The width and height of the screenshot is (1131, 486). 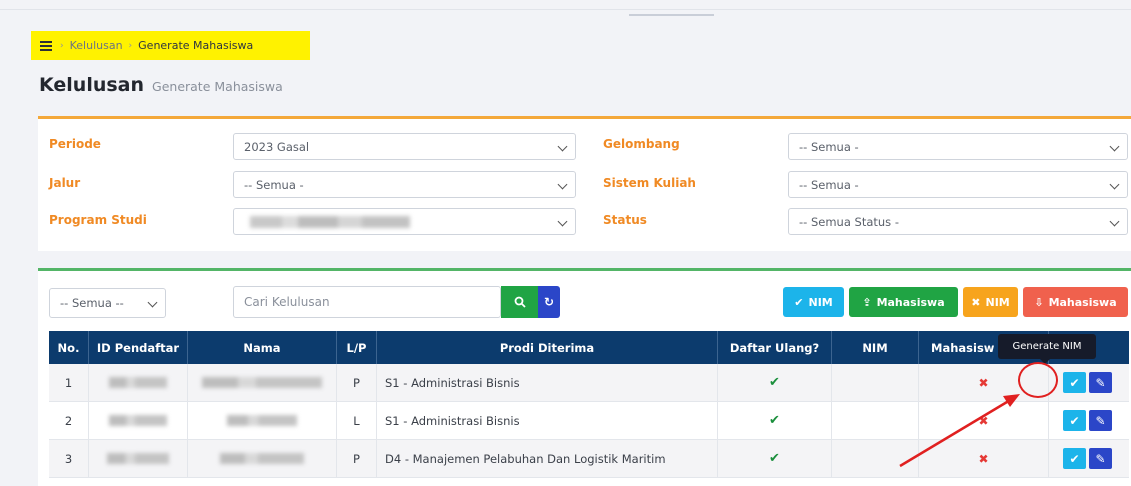 I want to click on jalur-label: Jalur, so click(x=65, y=183).